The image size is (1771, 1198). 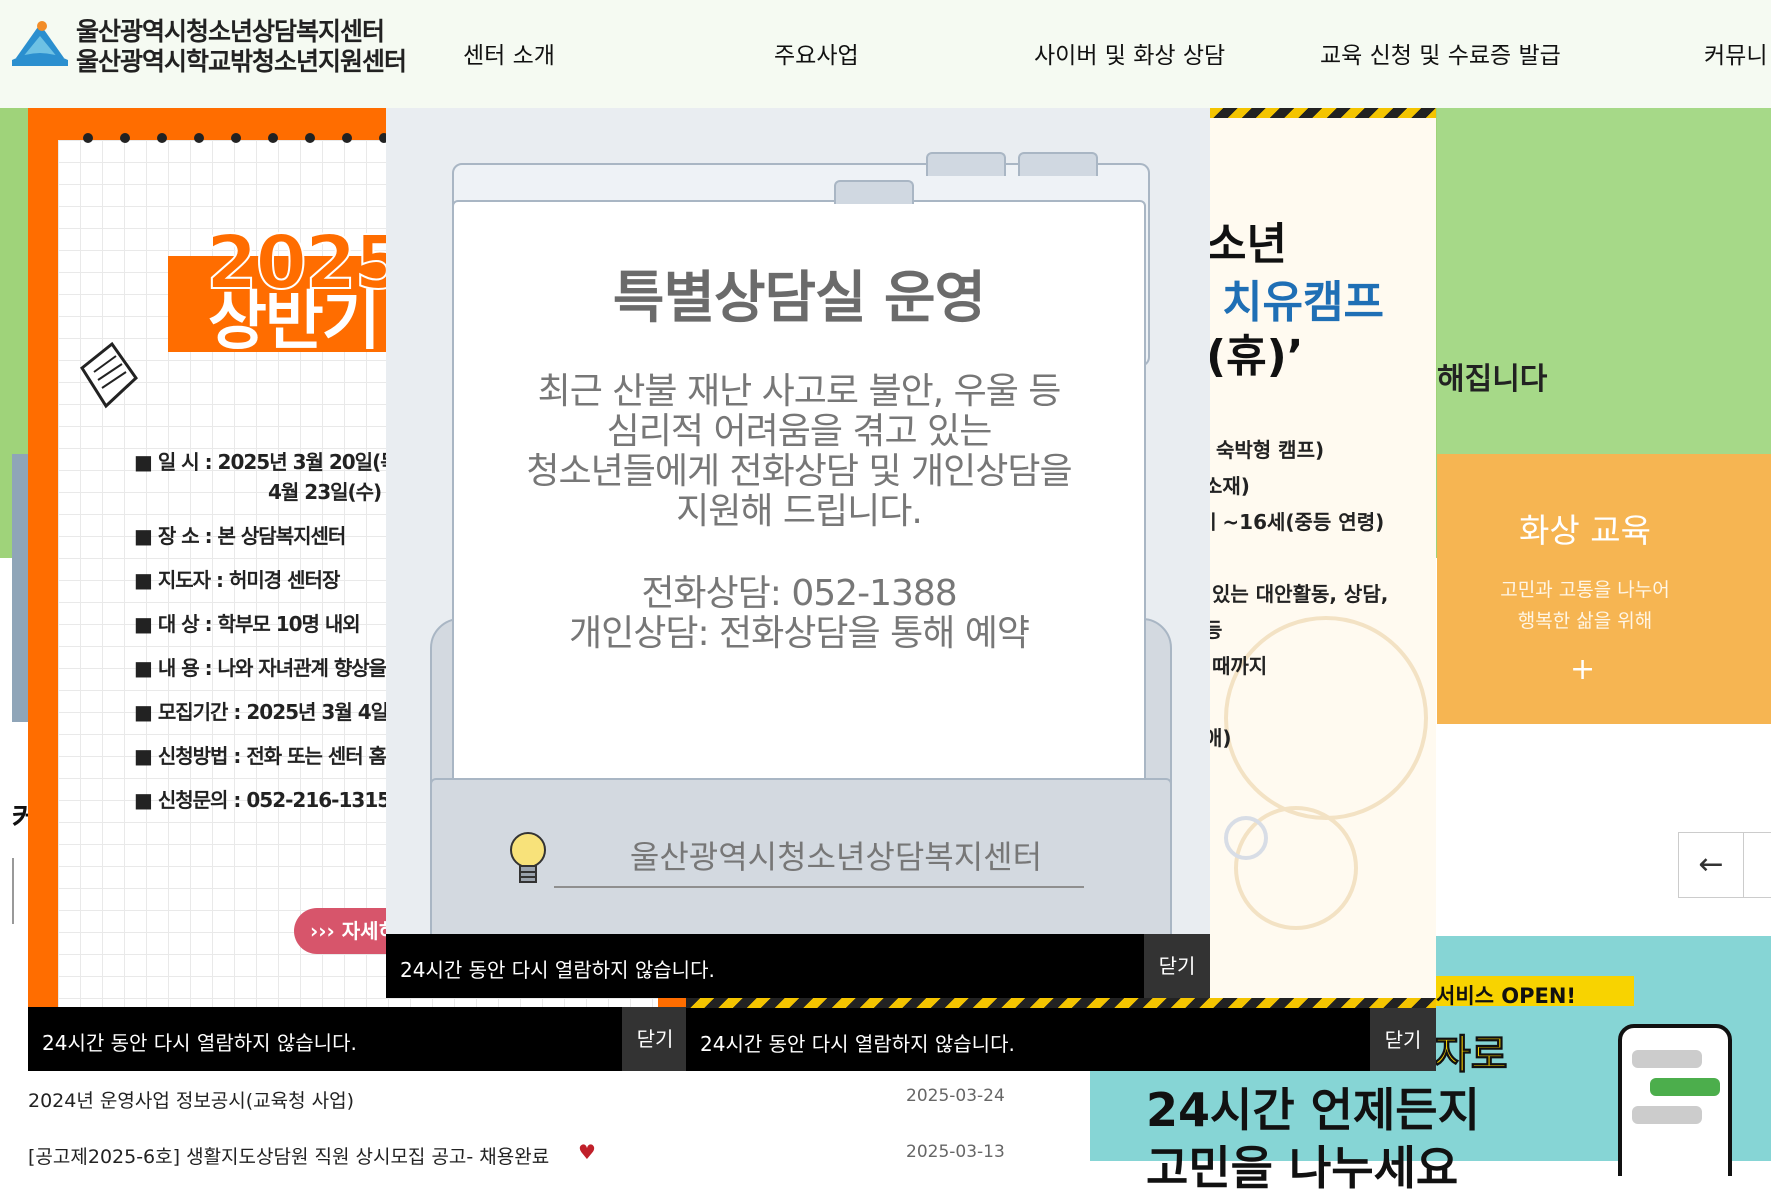 What do you see at coordinates (1255, 356) in the screenshot?
I see `camp-title-line3: (휴)’` at bounding box center [1255, 356].